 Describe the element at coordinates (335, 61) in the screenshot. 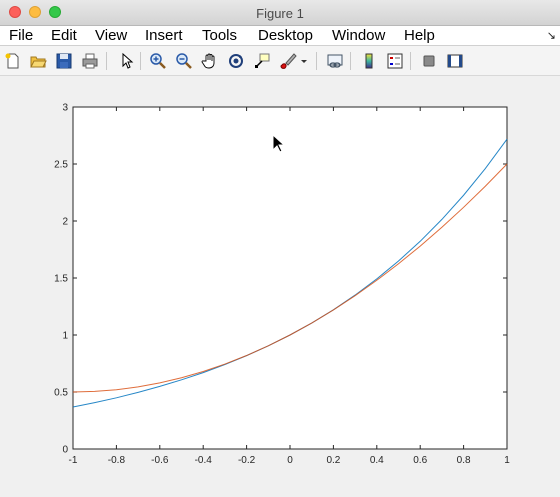

I see `link-plot-icon` at that location.